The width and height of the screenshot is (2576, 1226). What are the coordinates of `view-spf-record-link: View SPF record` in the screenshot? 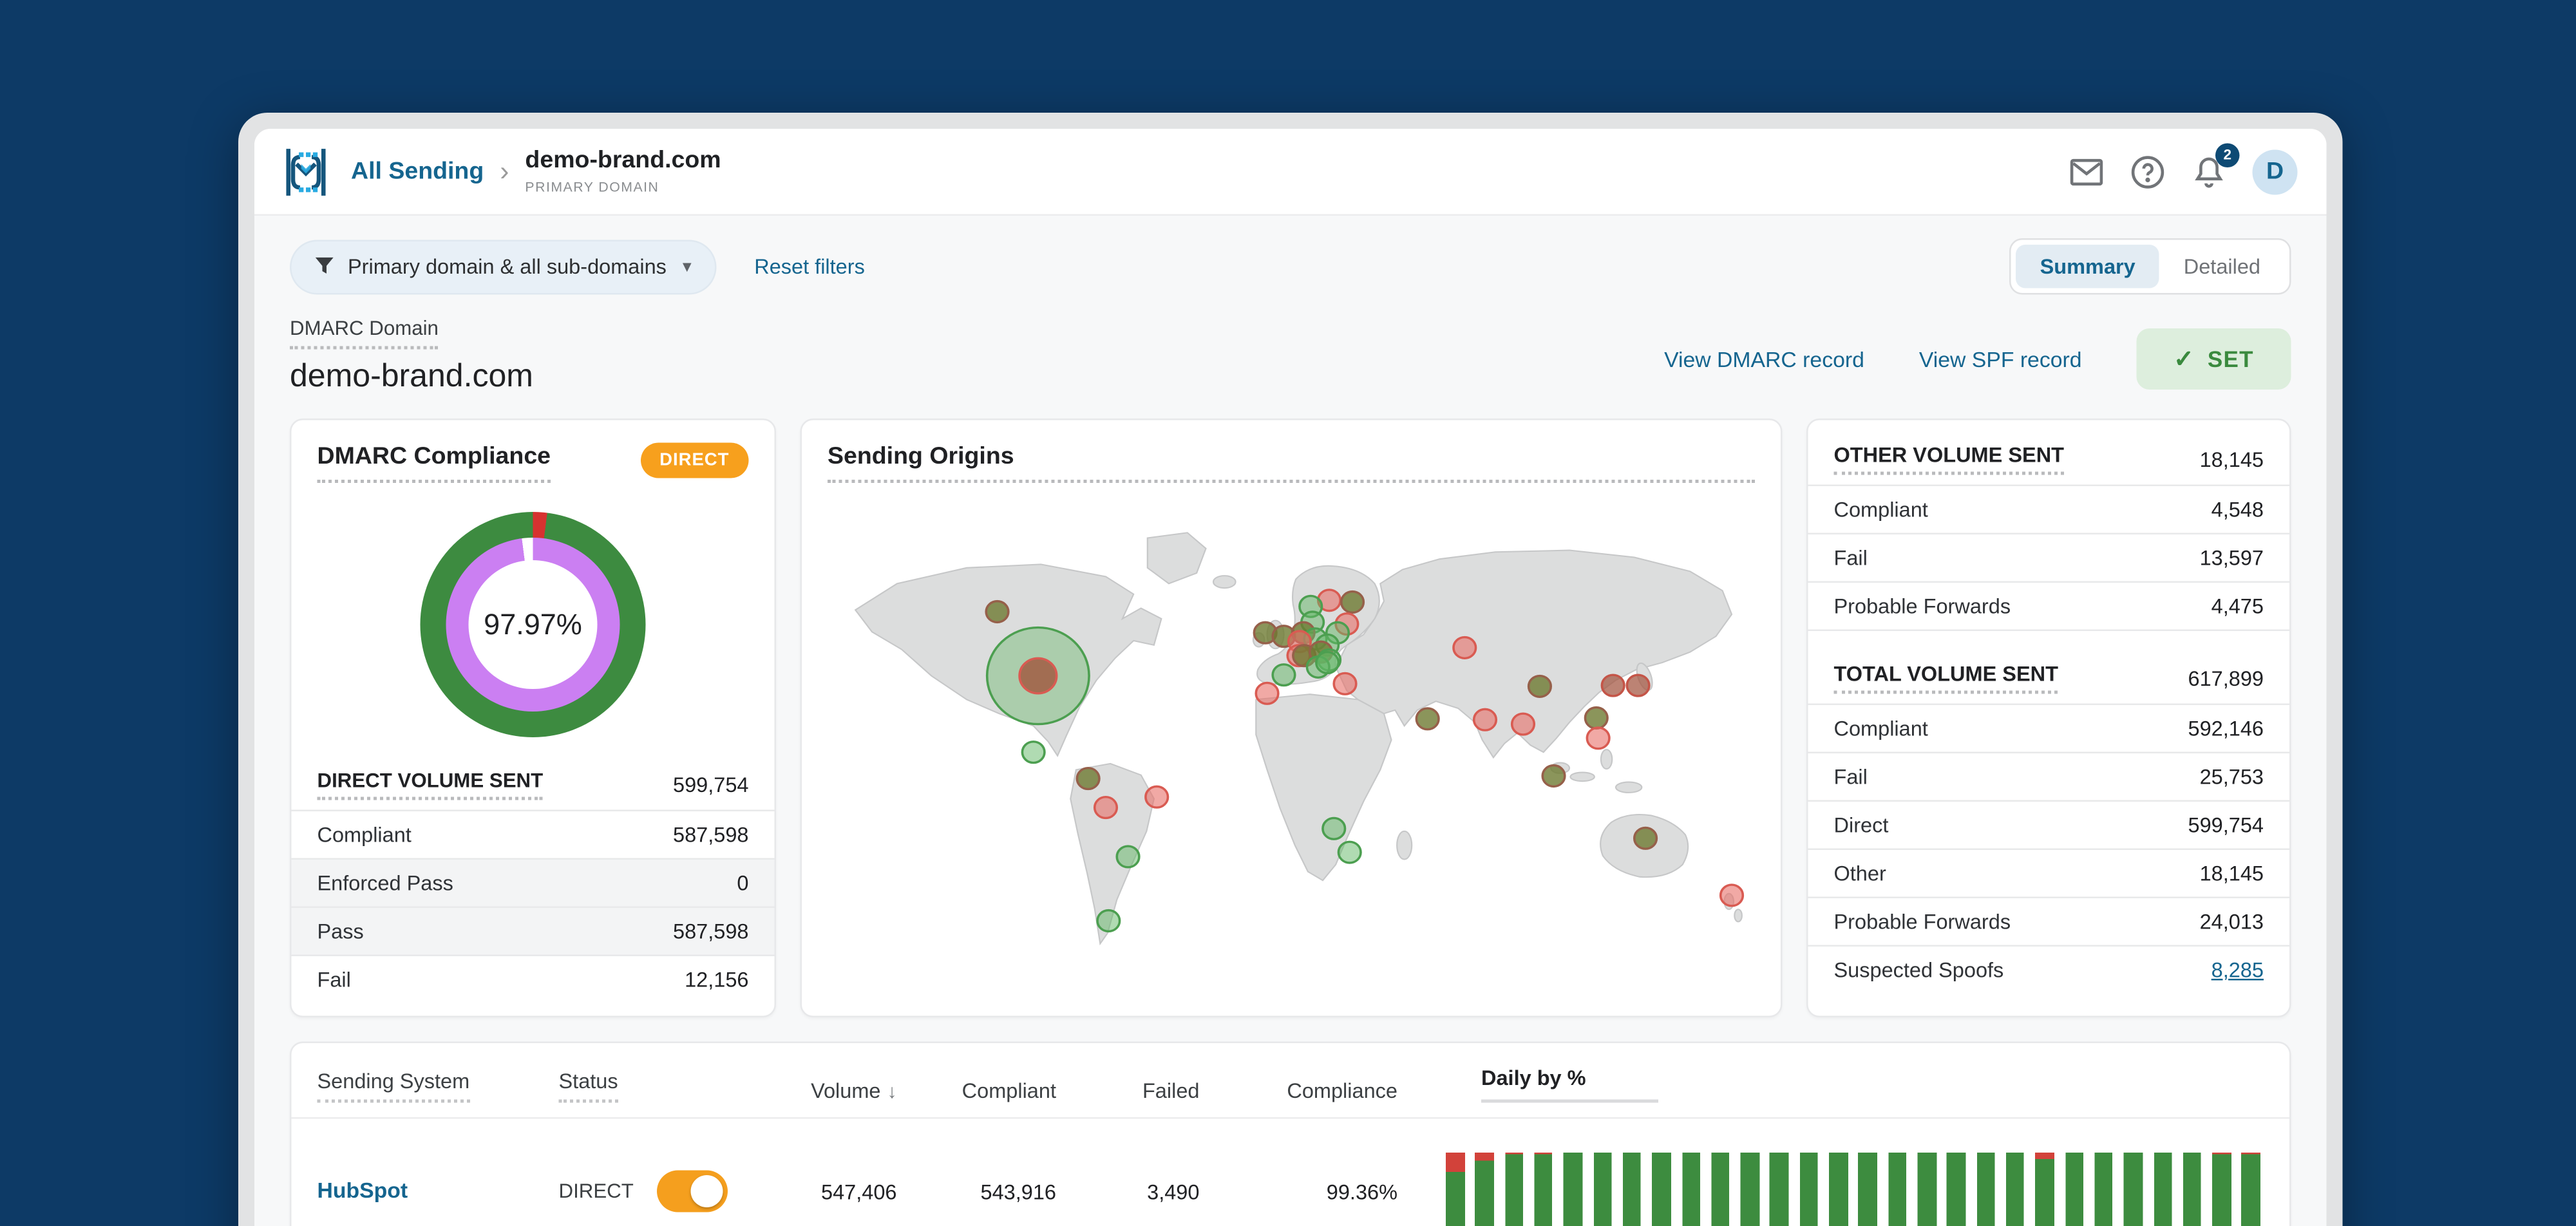 It's located at (2000, 360).